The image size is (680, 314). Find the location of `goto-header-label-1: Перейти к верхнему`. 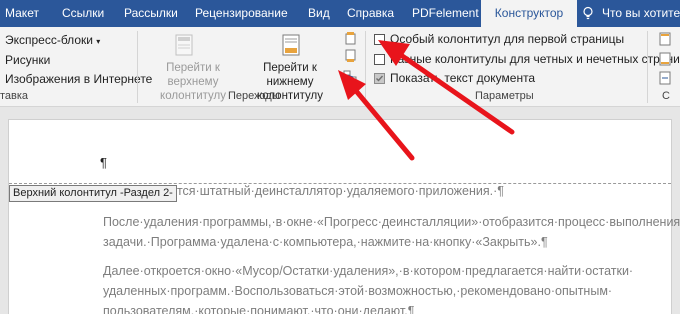

goto-header-label-1: Перейти к верхнему is located at coordinates (193, 75).